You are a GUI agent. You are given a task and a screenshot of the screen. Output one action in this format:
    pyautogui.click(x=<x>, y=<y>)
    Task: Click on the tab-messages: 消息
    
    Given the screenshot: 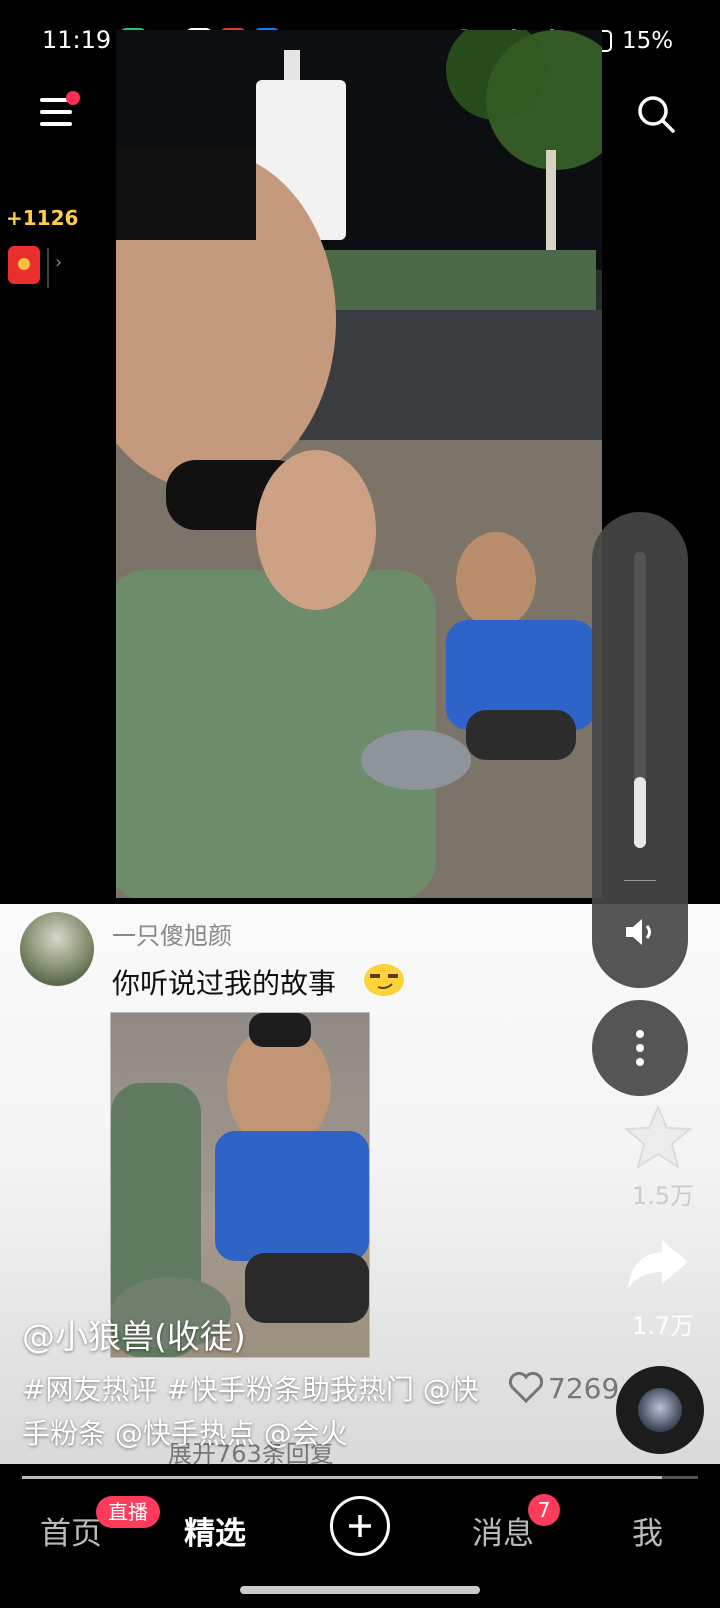 What is the action you would take?
    pyautogui.click(x=503, y=1530)
    